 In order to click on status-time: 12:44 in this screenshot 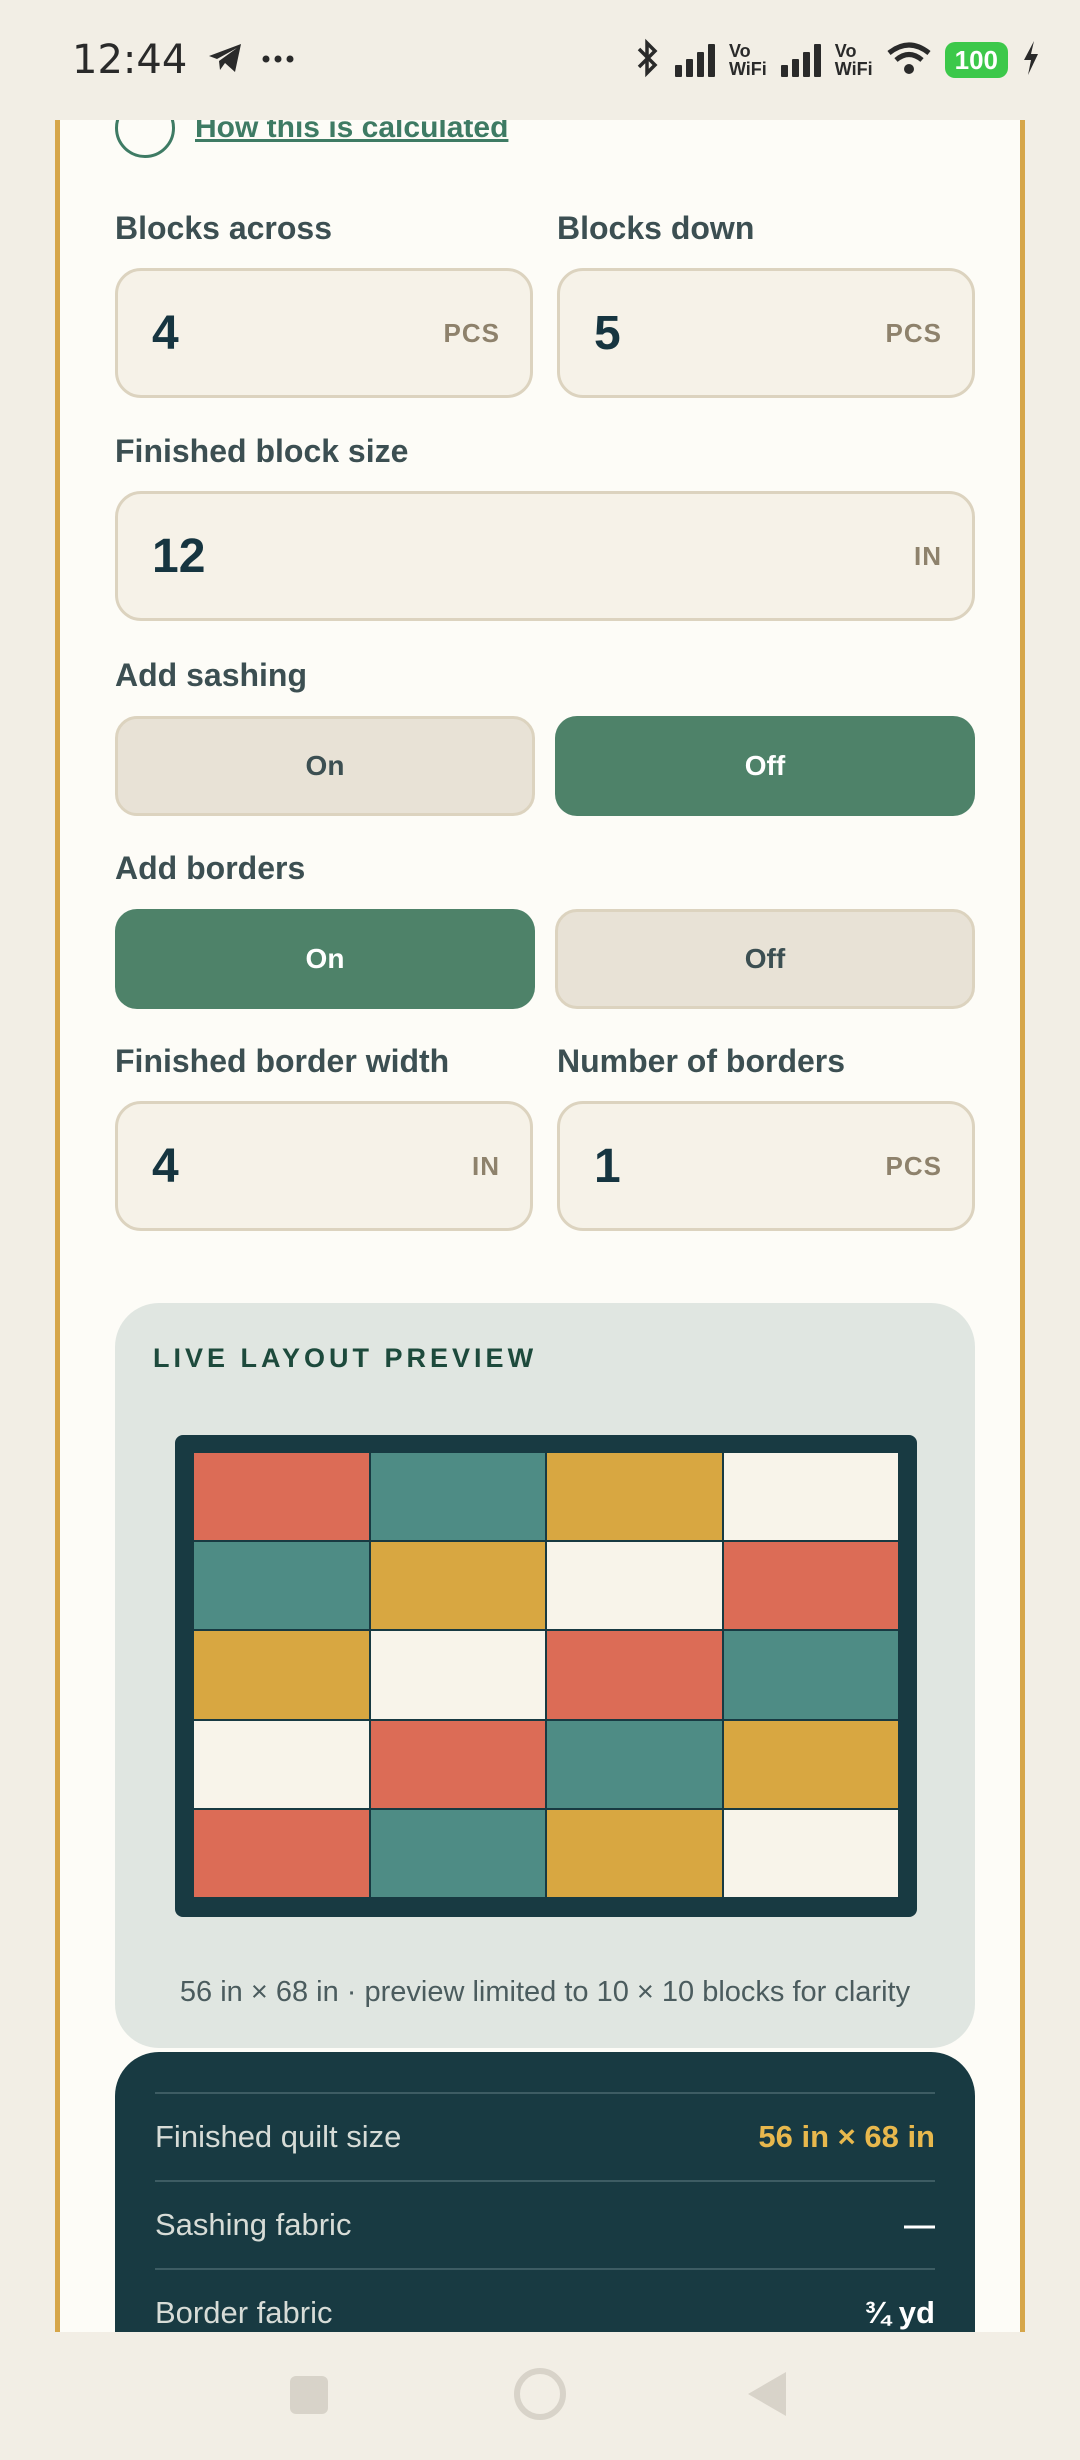, I will do `click(130, 60)`.